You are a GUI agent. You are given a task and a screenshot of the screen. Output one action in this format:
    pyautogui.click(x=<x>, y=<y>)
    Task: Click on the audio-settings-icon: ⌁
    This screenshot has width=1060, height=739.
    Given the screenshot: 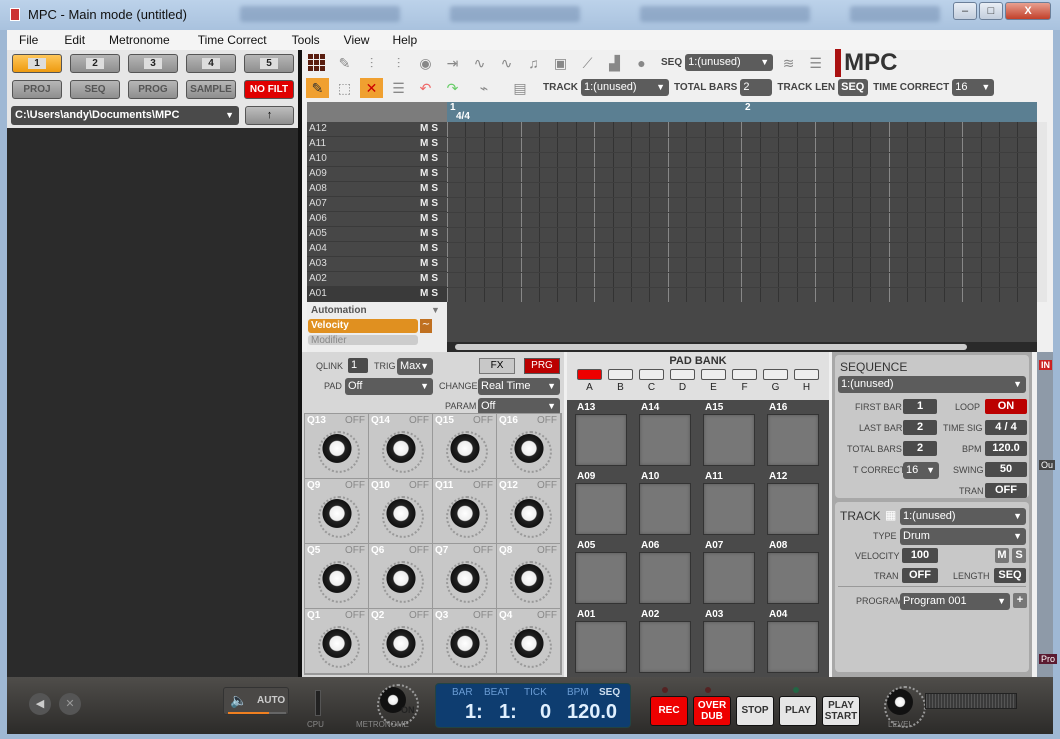 What is the action you would take?
    pyautogui.click(x=484, y=88)
    